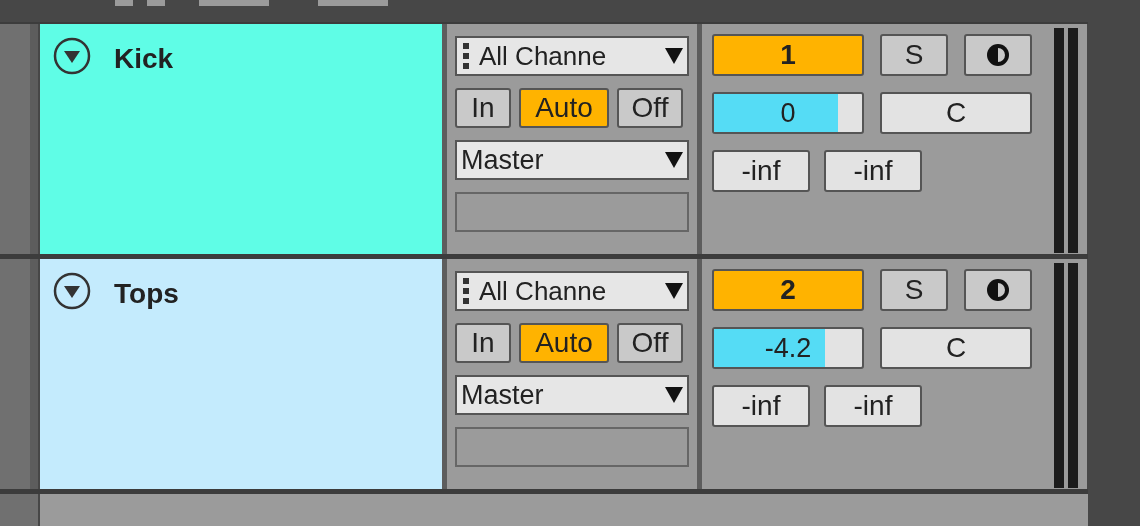  Describe the element at coordinates (144, 59) in the screenshot. I see `track-name: Kick` at that location.